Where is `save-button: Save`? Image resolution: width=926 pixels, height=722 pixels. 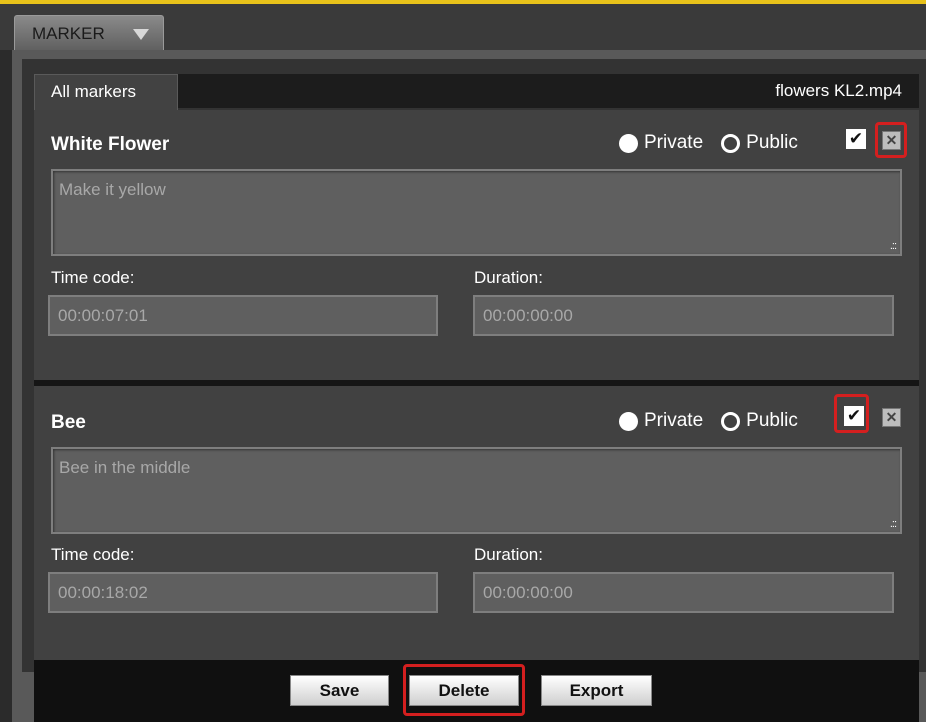 save-button: Save is located at coordinates (339, 690).